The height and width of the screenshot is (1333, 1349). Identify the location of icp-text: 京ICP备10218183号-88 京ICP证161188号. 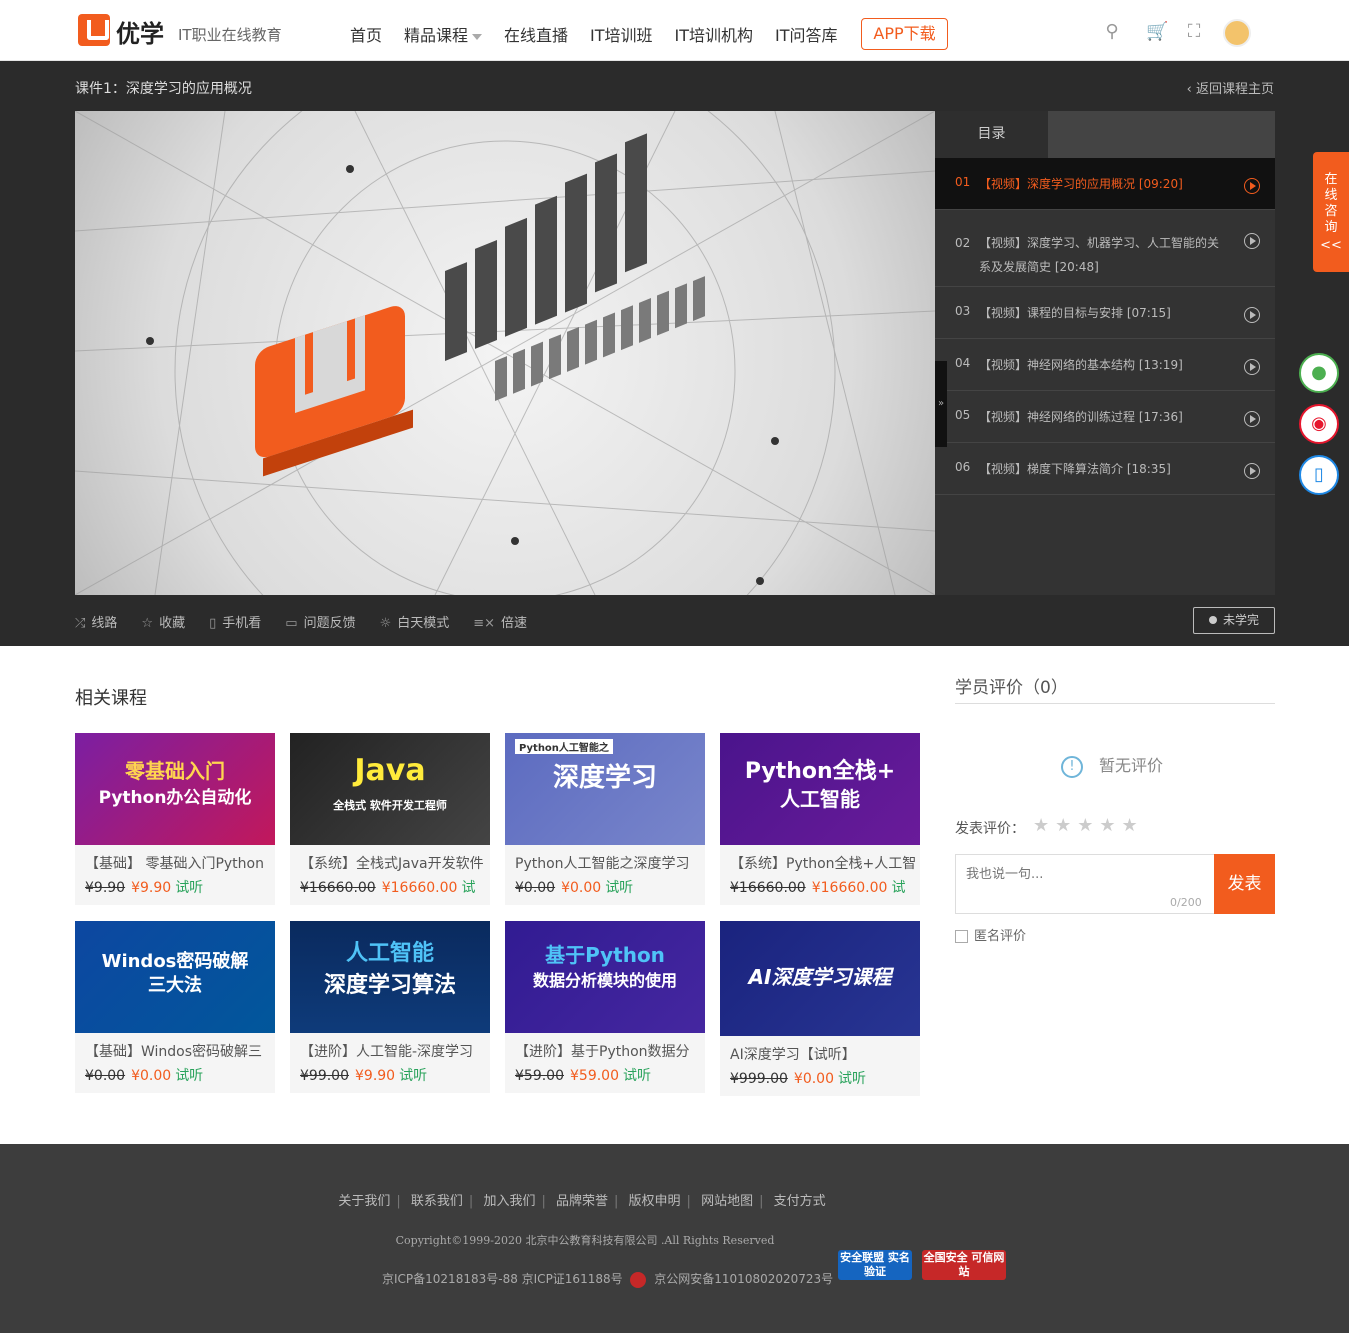
(502, 1279).